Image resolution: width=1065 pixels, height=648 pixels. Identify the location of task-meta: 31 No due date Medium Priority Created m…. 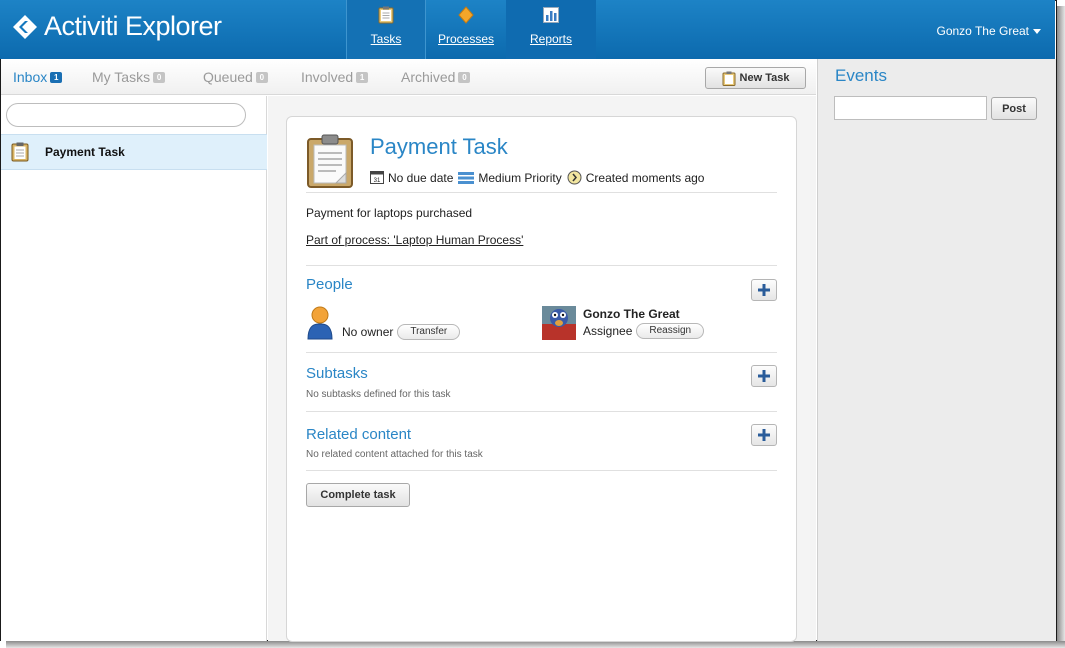
(539, 177).